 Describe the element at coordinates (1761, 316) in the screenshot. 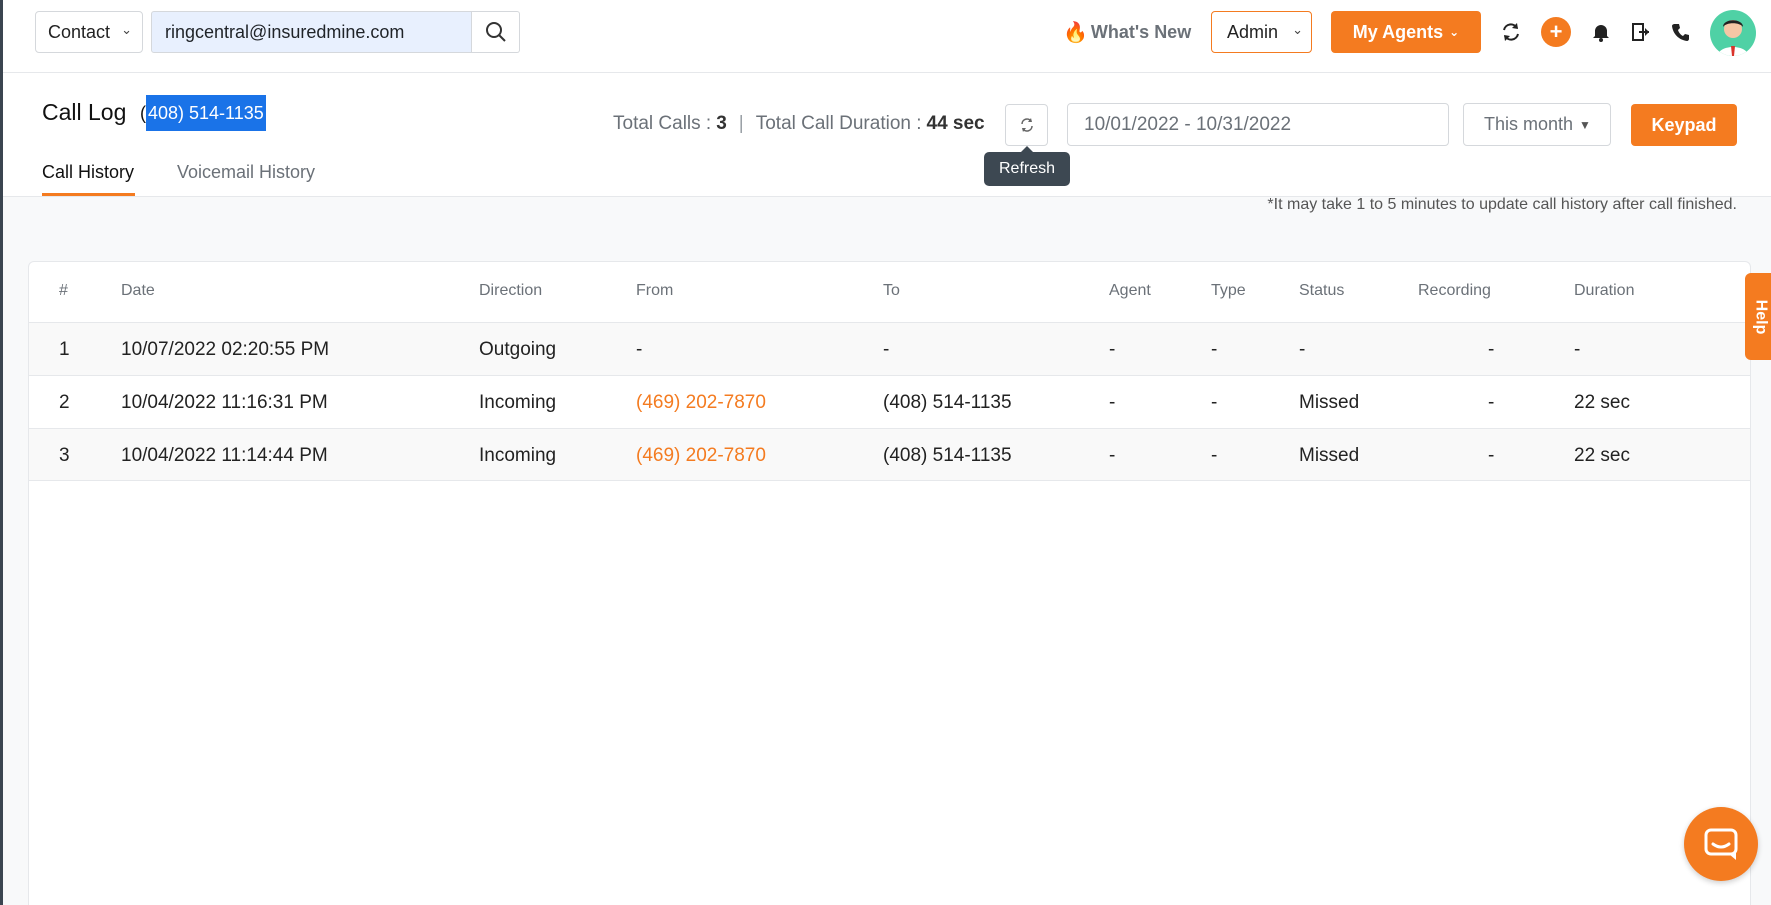

I see `help-tab-label: Help` at that location.